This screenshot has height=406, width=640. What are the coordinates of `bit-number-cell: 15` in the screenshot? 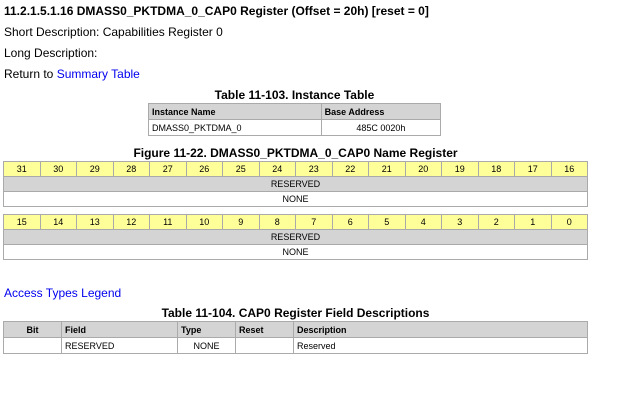 It's located at (22, 222).